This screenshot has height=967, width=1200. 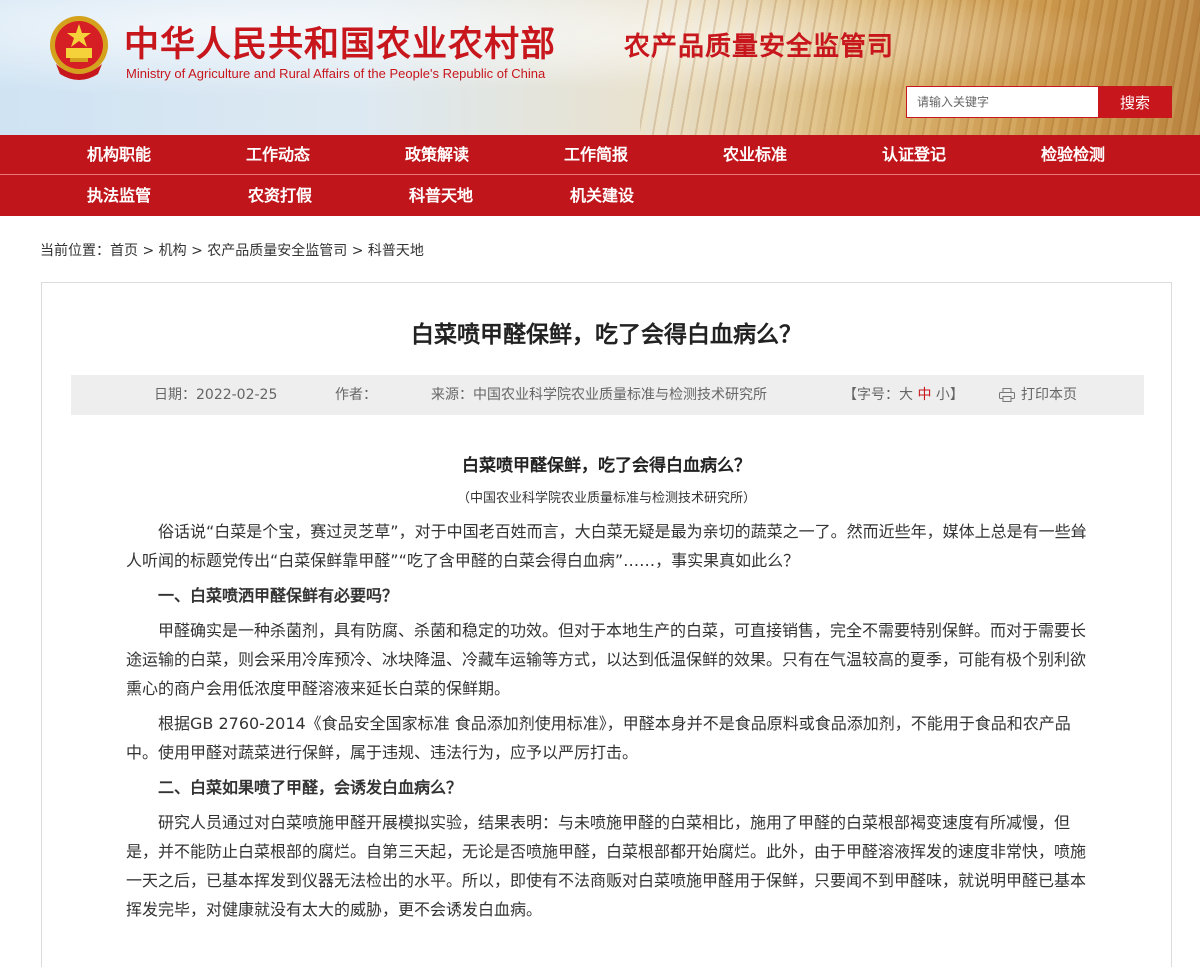 I want to click on department-title: 农产品质量安全监管司, so click(x=759, y=44).